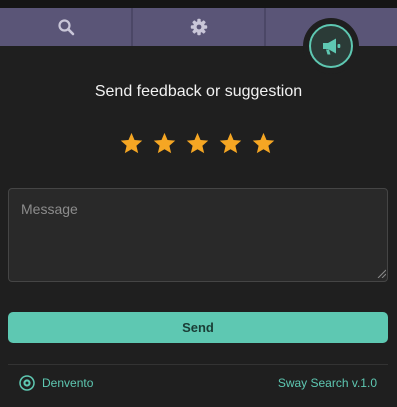 The width and height of the screenshot is (397, 407). I want to click on footer-divider, so click(198, 364).